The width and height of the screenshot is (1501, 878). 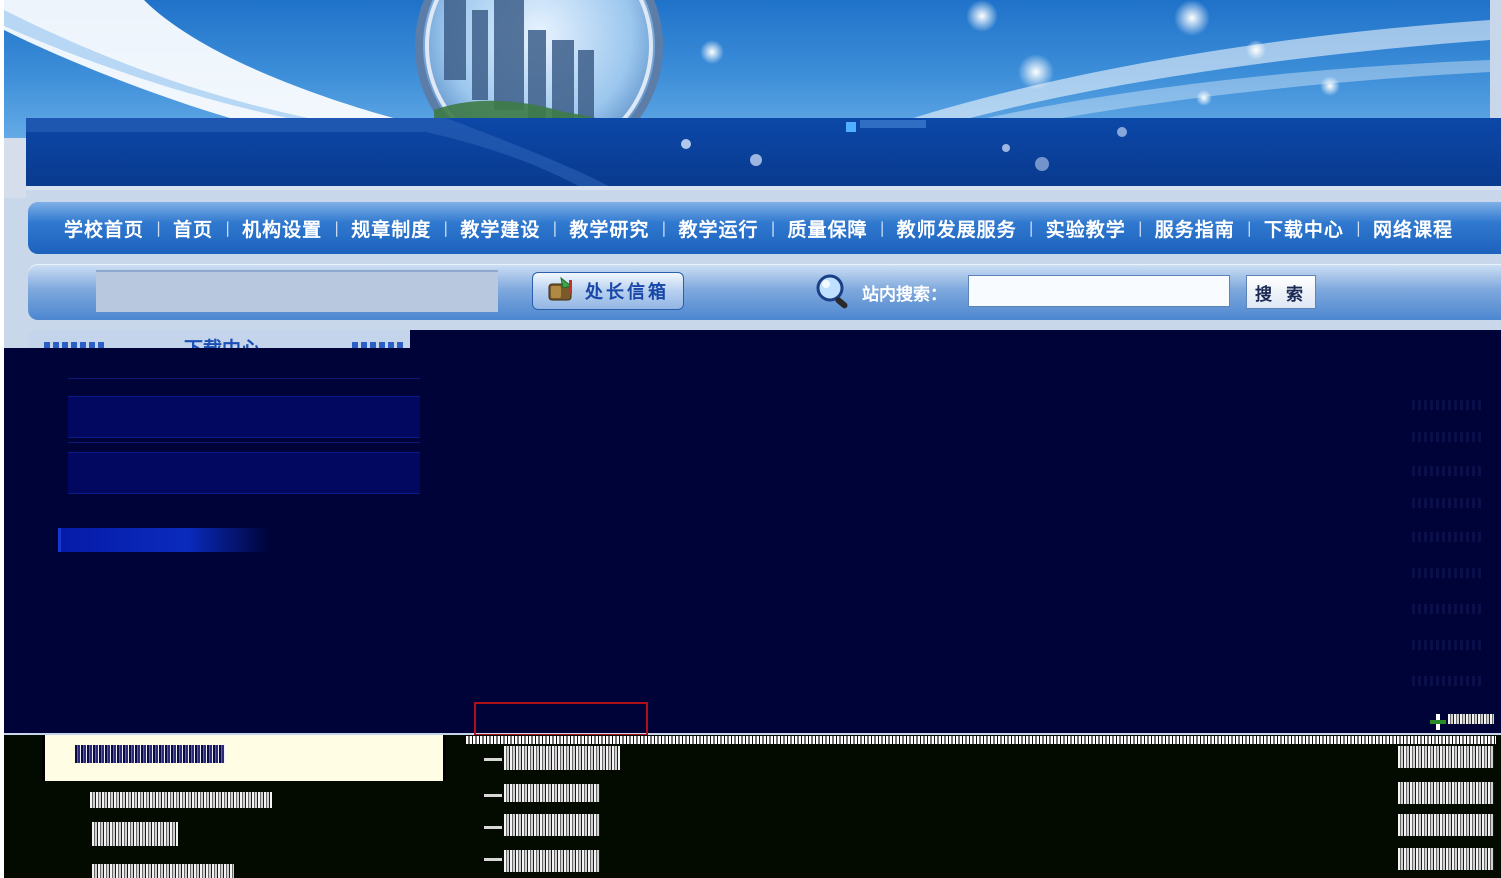 What do you see at coordinates (957, 228) in the screenshot?
I see `nav-teacher-development: 教师发展服务` at bounding box center [957, 228].